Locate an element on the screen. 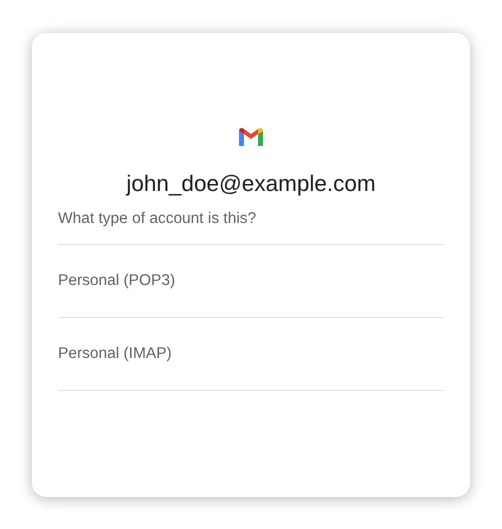 Image resolution: width=502 pixels, height=529 pixels. question-text: What type of account is this? is located at coordinates (158, 219).